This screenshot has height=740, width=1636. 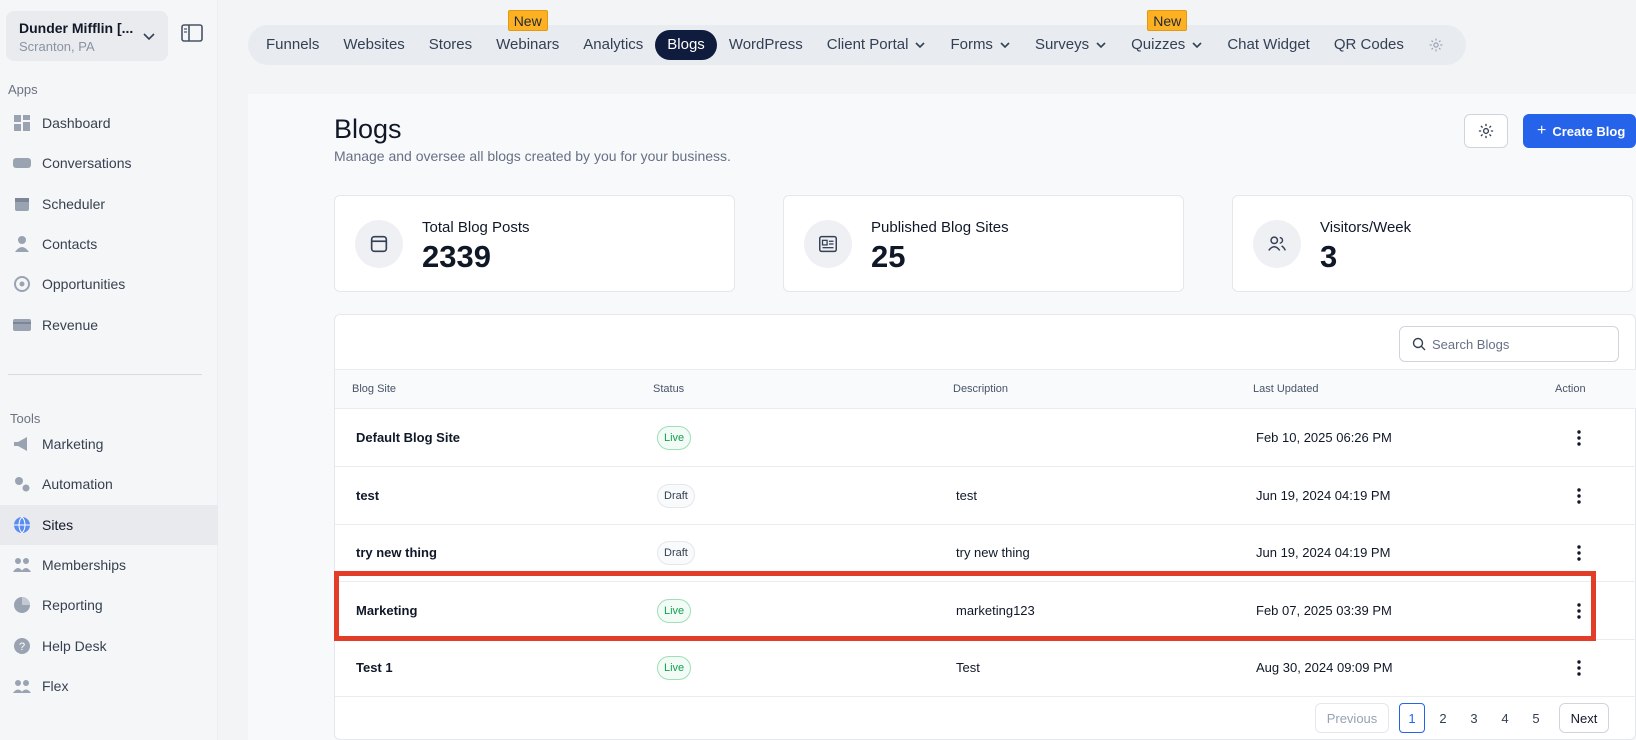 What do you see at coordinates (84, 284) in the screenshot?
I see `sidebar-item-label: Opportunities` at bounding box center [84, 284].